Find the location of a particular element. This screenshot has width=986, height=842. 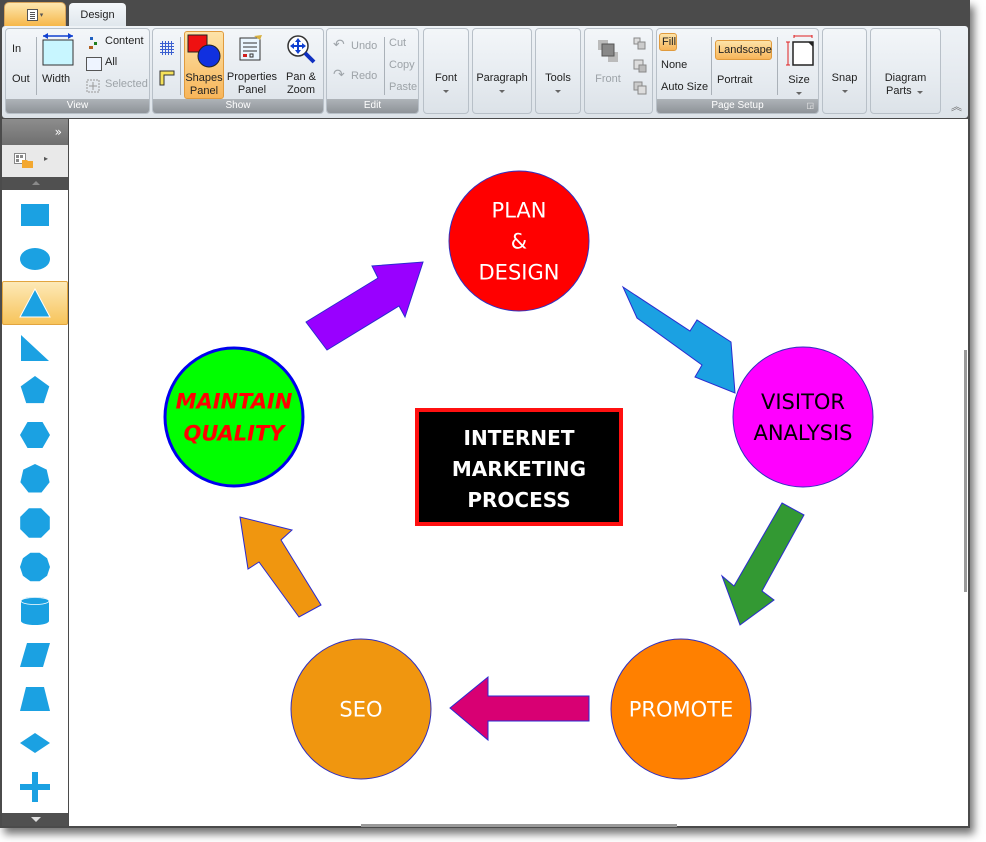

bring-forward-icon is located at coordinates (640, 44).